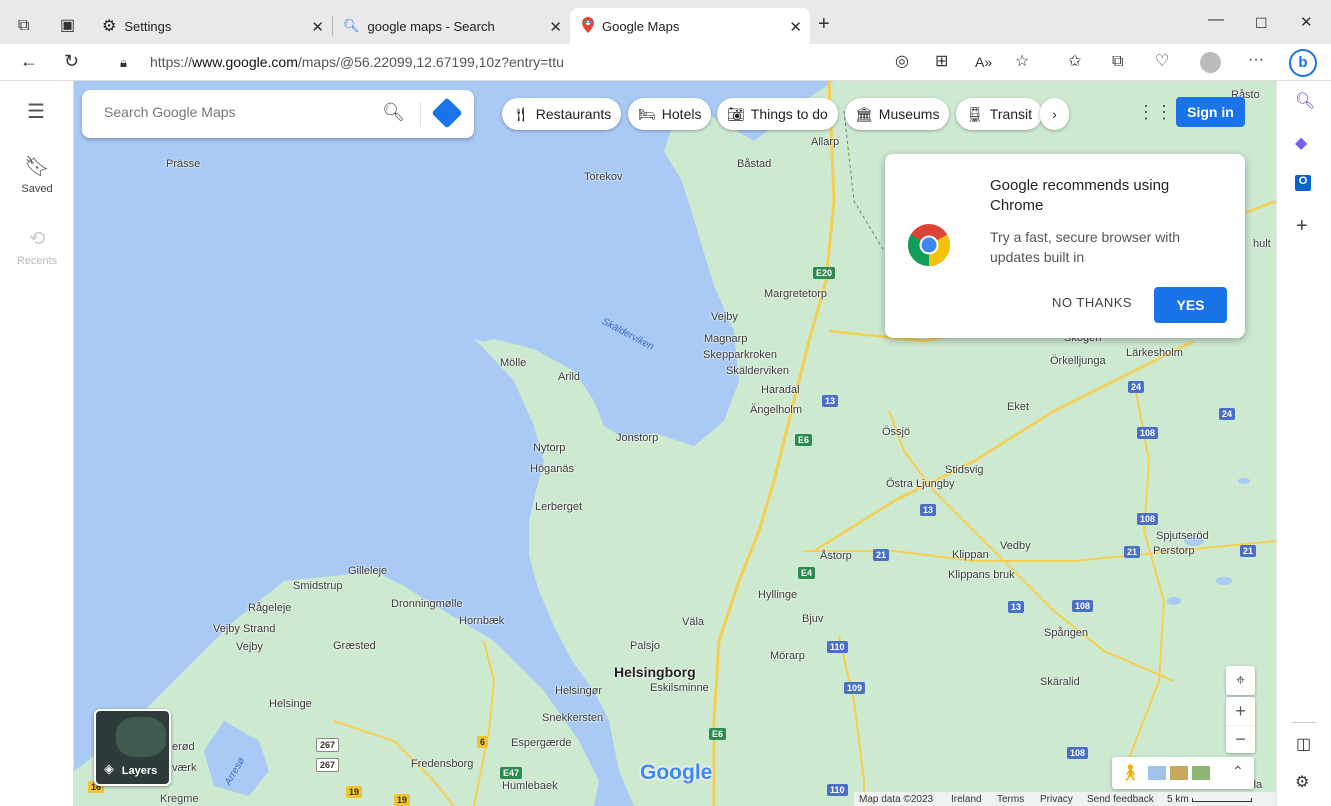 The height and width of the screenshot is (806, 1331). What do you see at coordinates (29, 61) in the screenshot?
I see `back-icon: ←` at bounding box center [29, 61].